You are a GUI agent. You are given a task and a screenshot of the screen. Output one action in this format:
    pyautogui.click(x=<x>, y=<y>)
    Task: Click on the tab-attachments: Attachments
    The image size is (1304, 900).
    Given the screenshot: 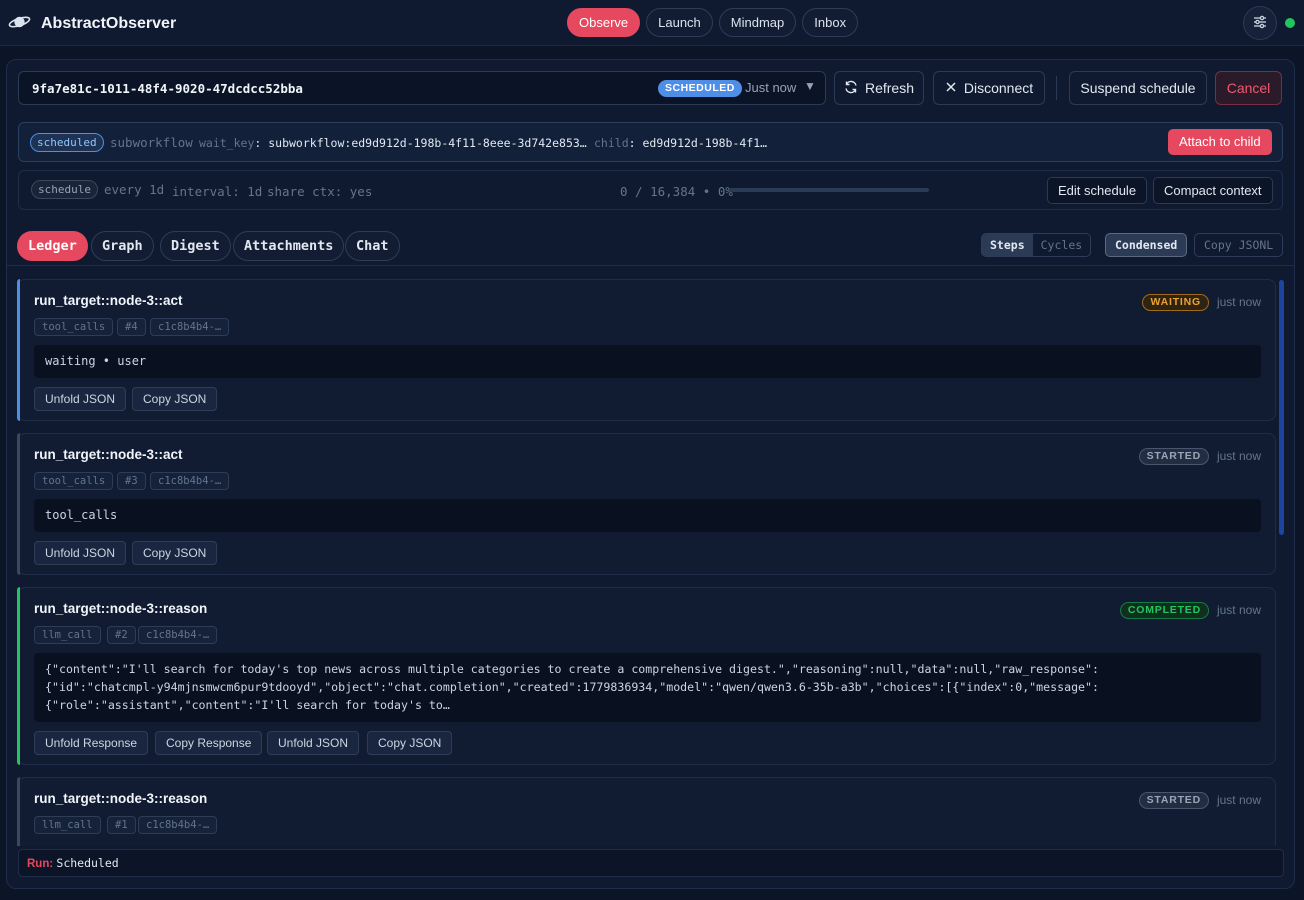 What is the action you would take?
    pyautogui.click(x=289, y=246)
    